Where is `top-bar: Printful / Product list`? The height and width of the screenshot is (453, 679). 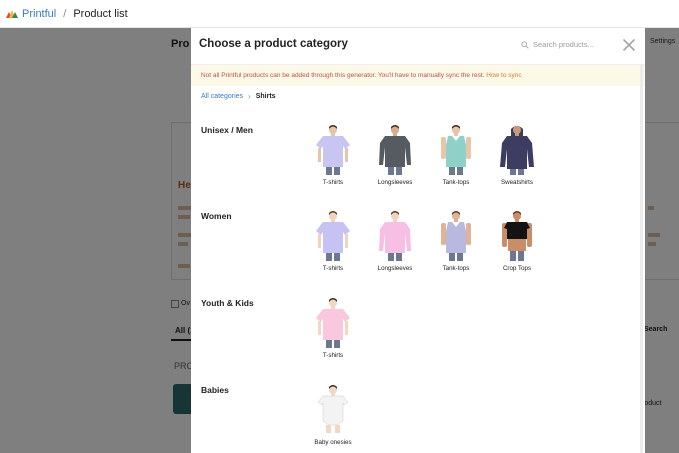
top-bar: Printful / Product list is located at coordinates (339, 14).